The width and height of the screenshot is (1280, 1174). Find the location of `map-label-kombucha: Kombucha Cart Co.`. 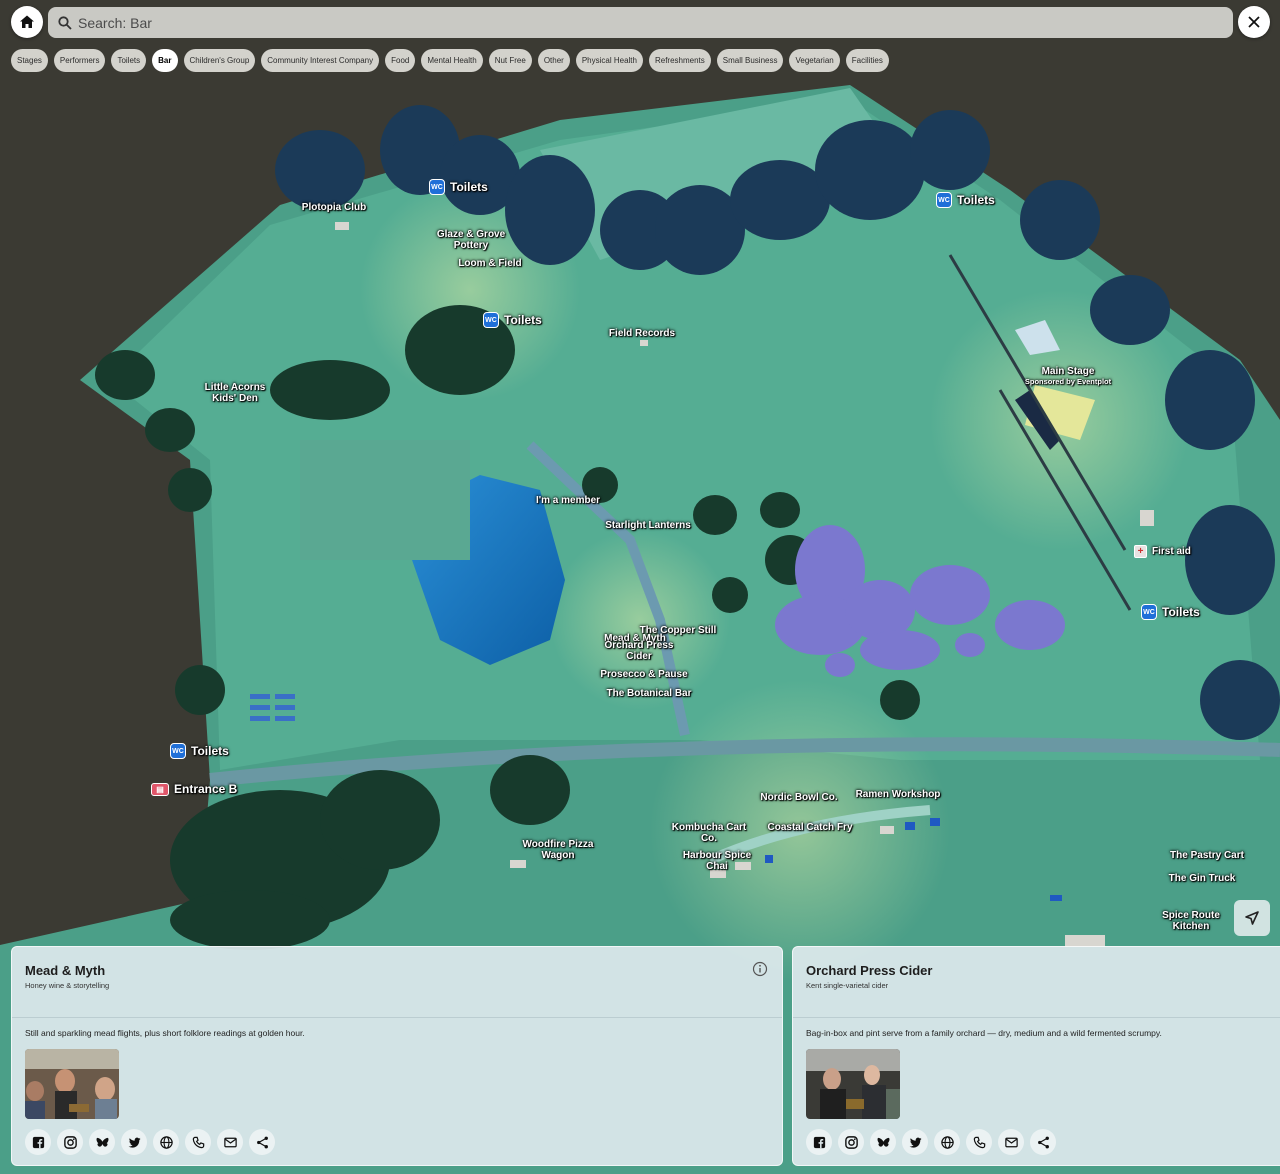

map-label-kombucha: Kombucha Cart Co. is located at coordinates (709, 833).